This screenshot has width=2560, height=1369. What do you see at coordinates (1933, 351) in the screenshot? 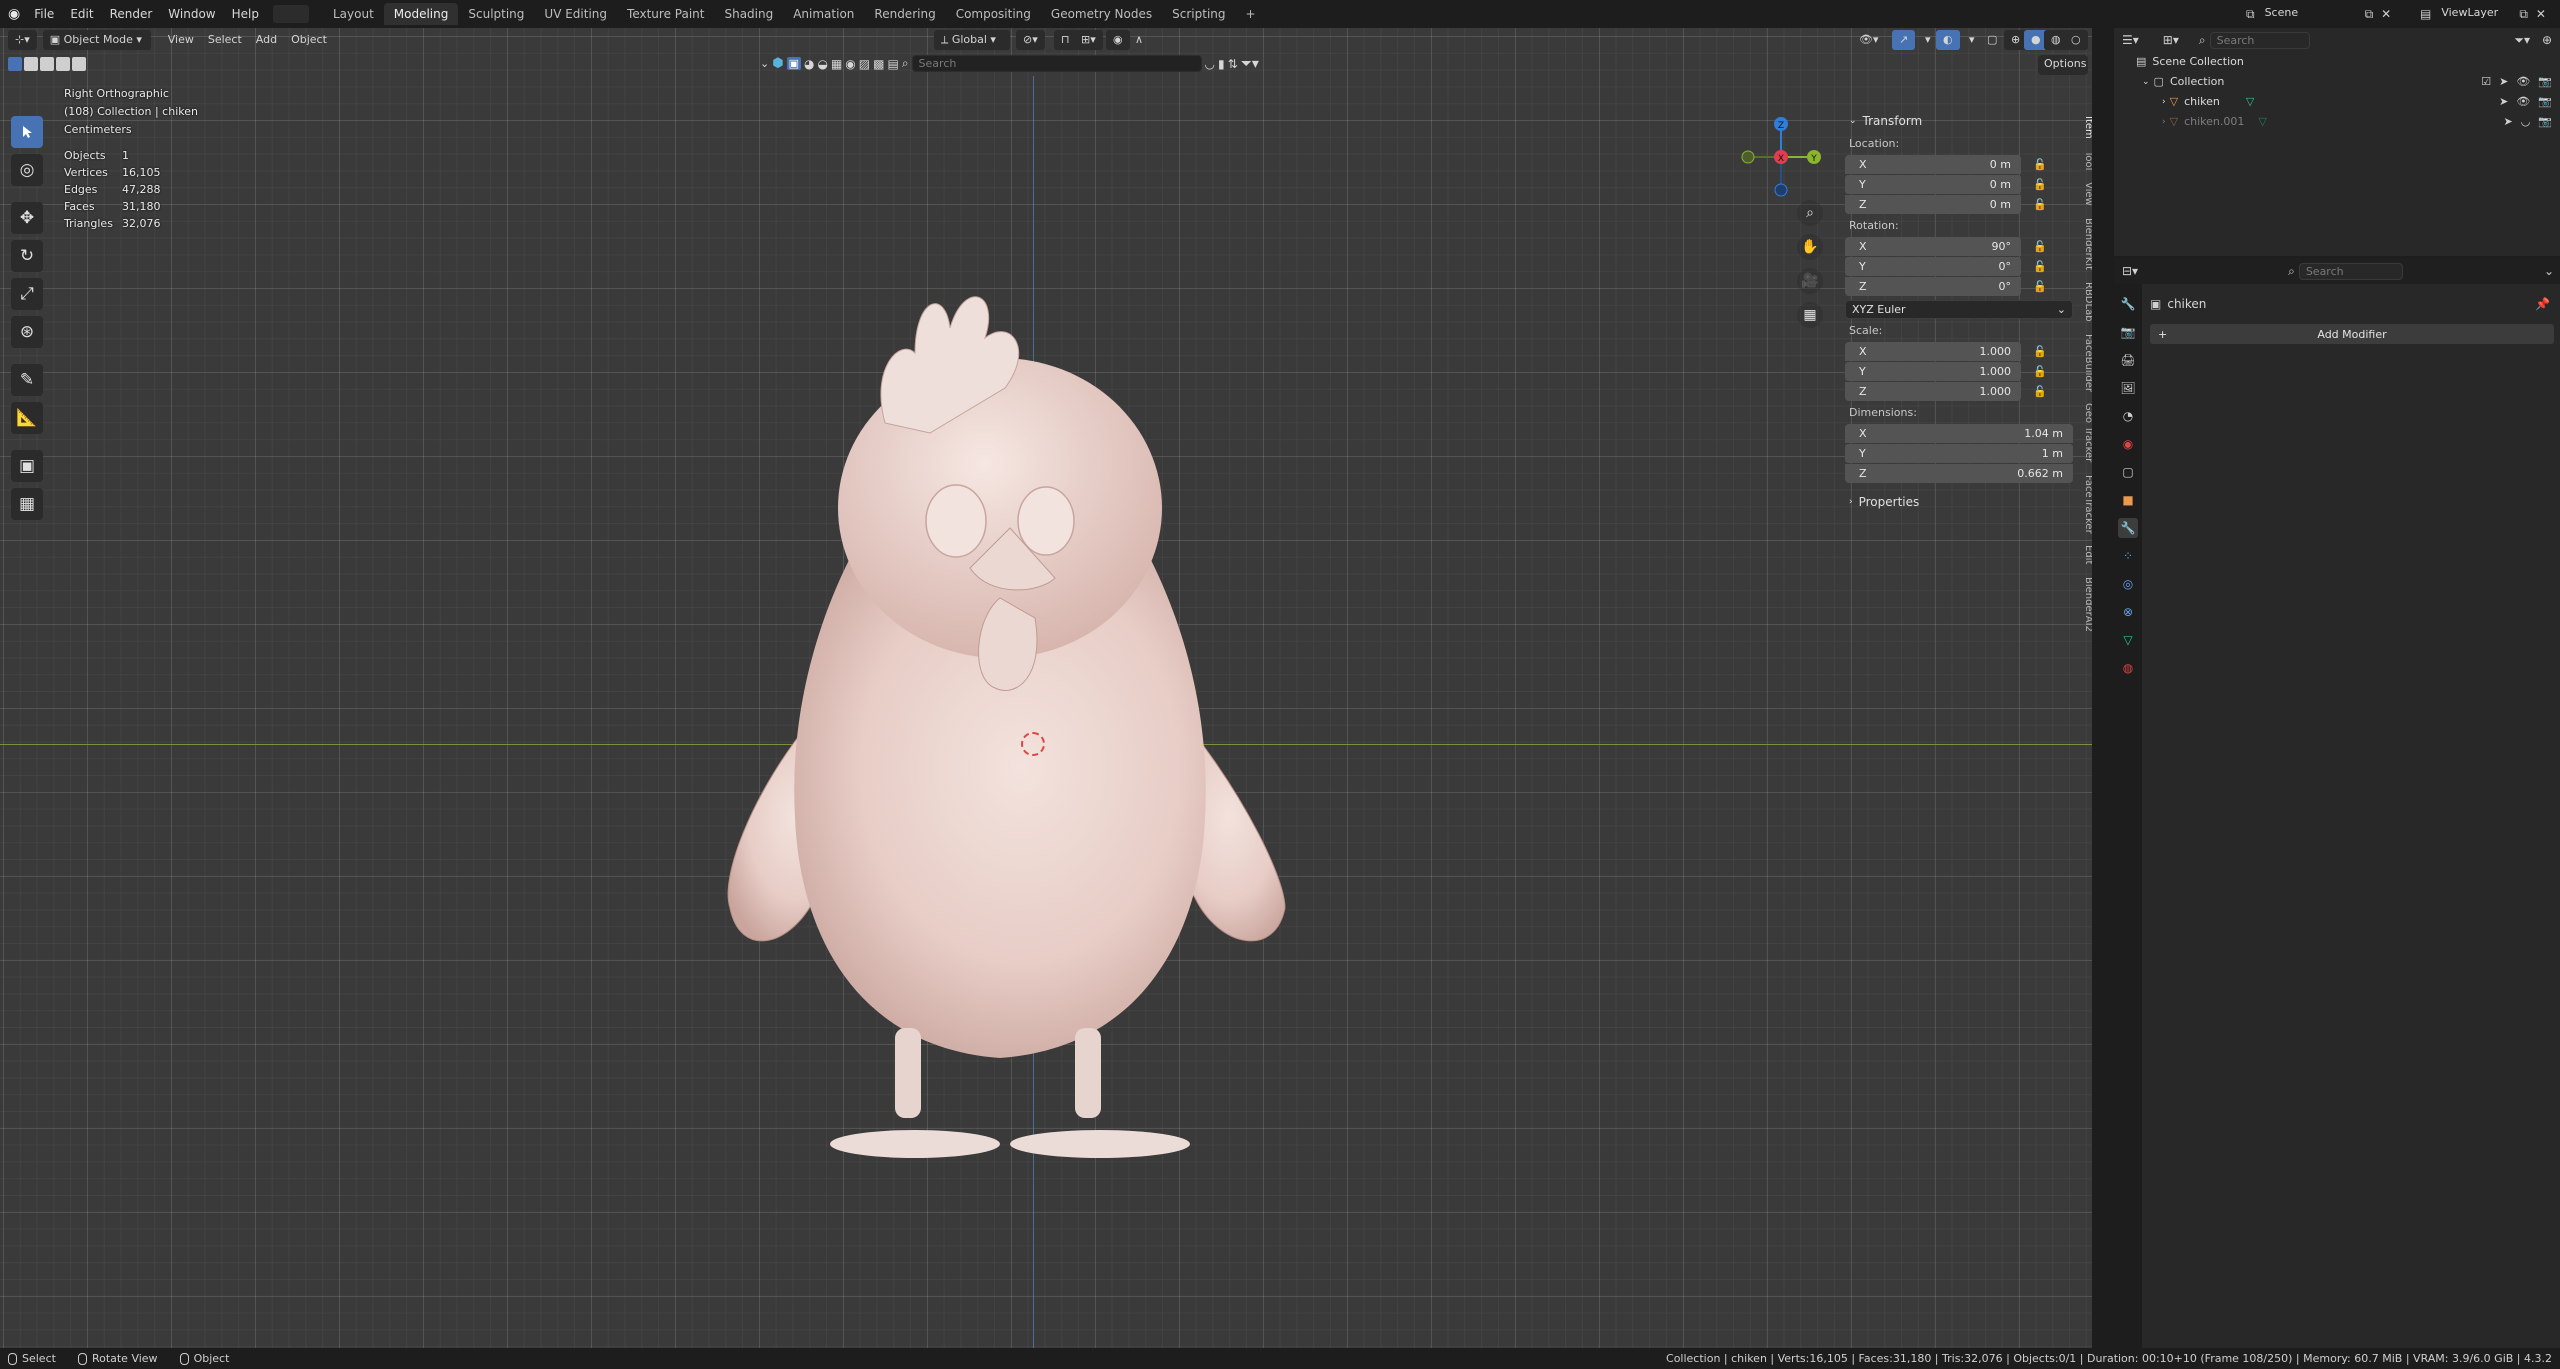
I see `scale-x-field: X 1.000` at bounding box center [1933, 351].